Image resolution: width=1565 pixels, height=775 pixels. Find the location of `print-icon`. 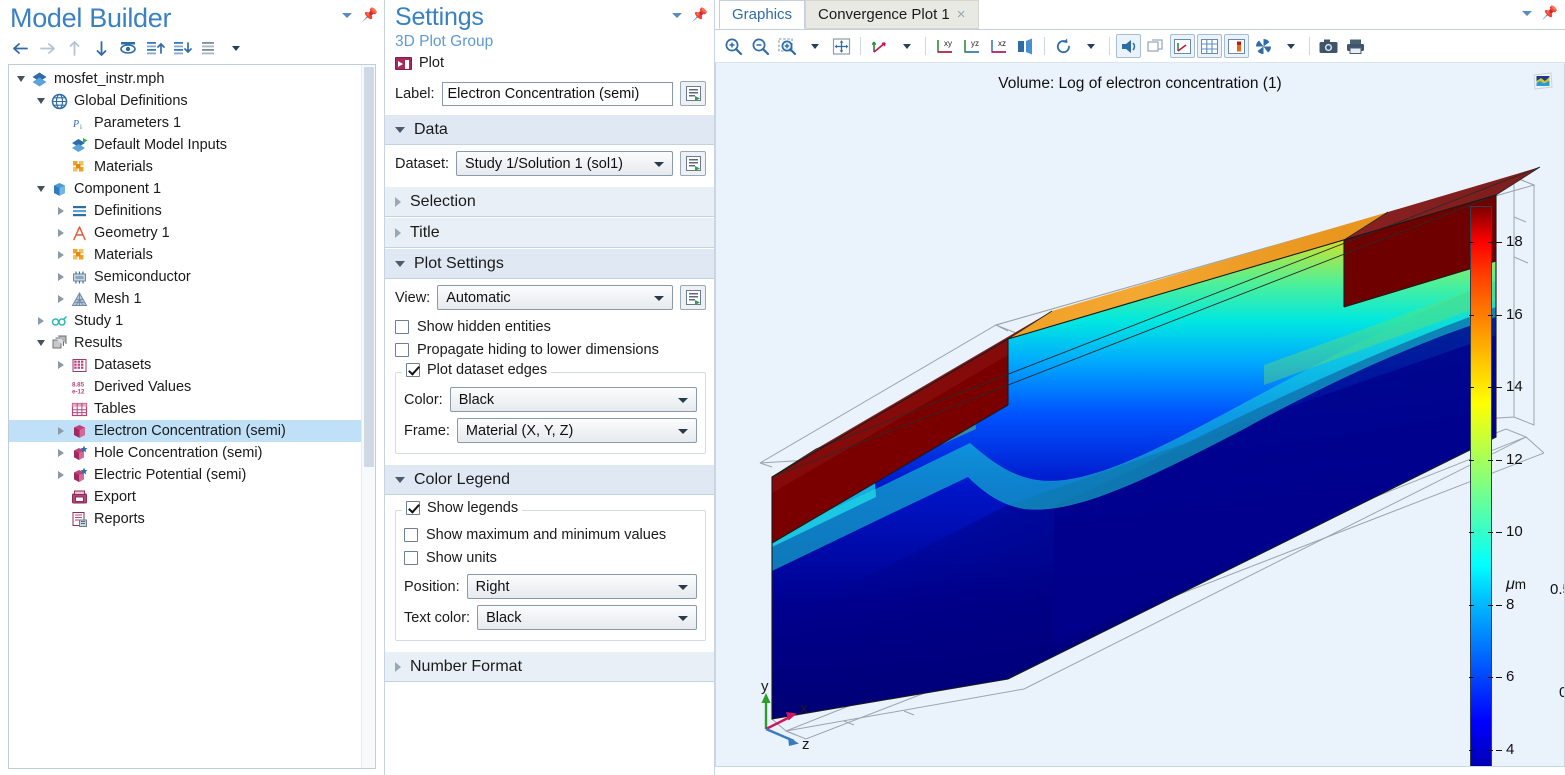

print-icon is located at coordinates (1355, 46).